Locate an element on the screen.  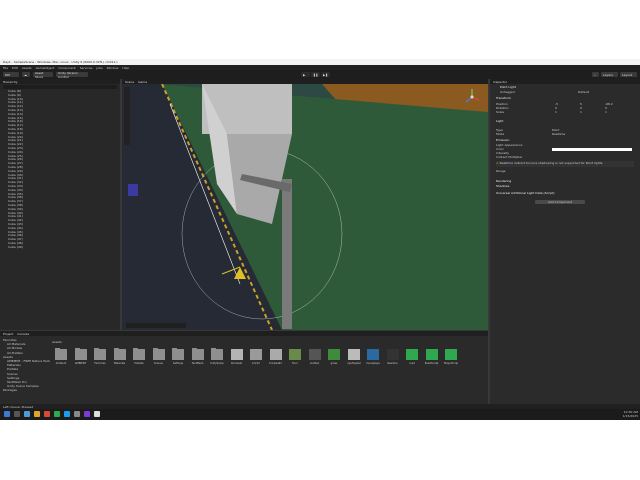
unity-hub-icon is located at coordinates (77, 414).